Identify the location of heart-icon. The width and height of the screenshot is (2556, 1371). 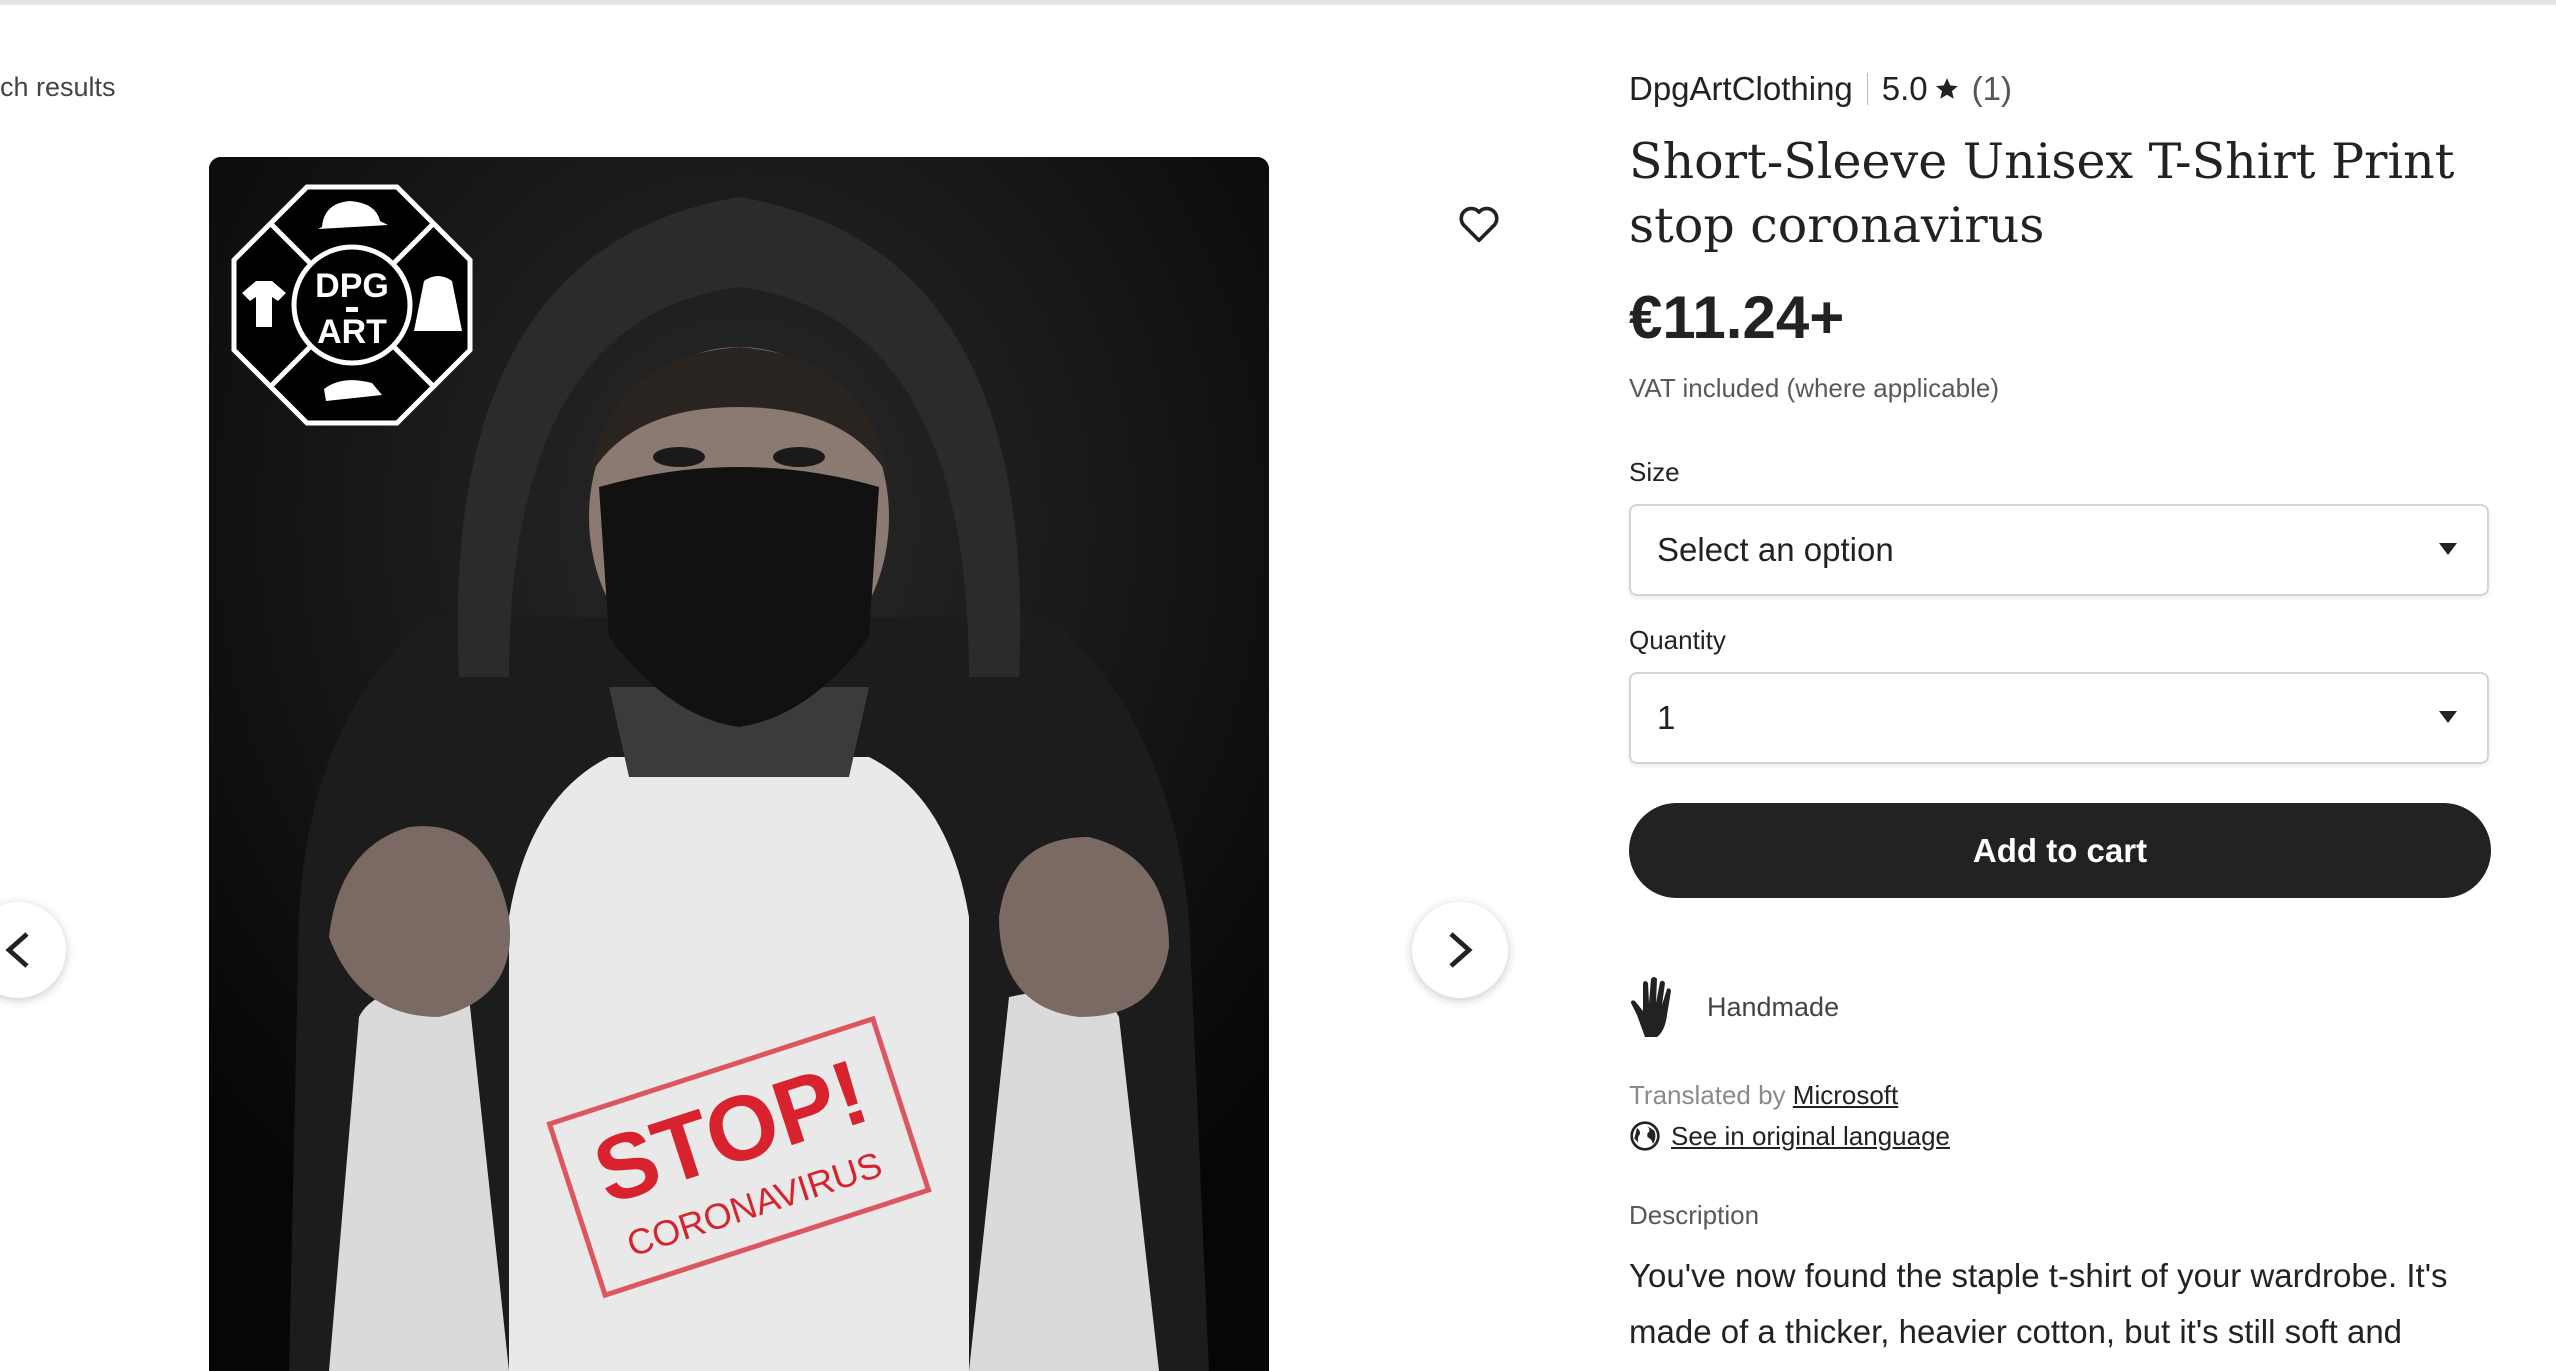
(1479, 224).